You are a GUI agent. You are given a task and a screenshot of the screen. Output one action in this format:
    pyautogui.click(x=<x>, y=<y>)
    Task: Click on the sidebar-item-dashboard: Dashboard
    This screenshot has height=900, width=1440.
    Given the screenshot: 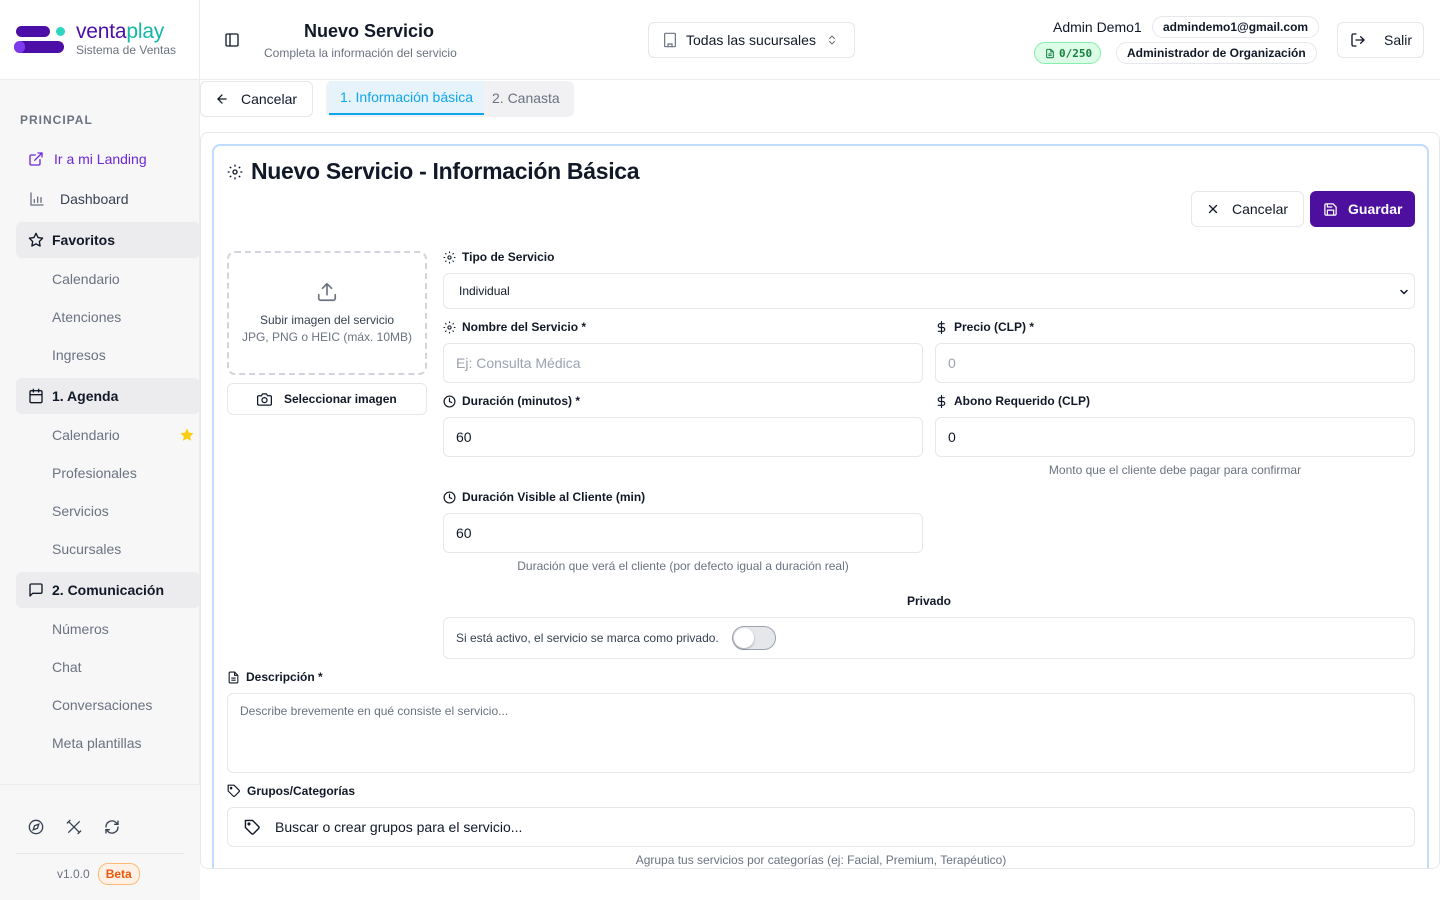 What is the action you would take?
    pyautogui.click(x=108, y=199)
    